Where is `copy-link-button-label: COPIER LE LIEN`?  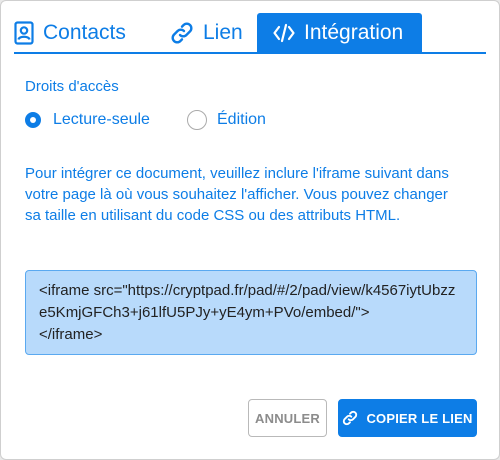
copy-link-button-label: COPIER LE LIEN is located at coordinates (419, 418).